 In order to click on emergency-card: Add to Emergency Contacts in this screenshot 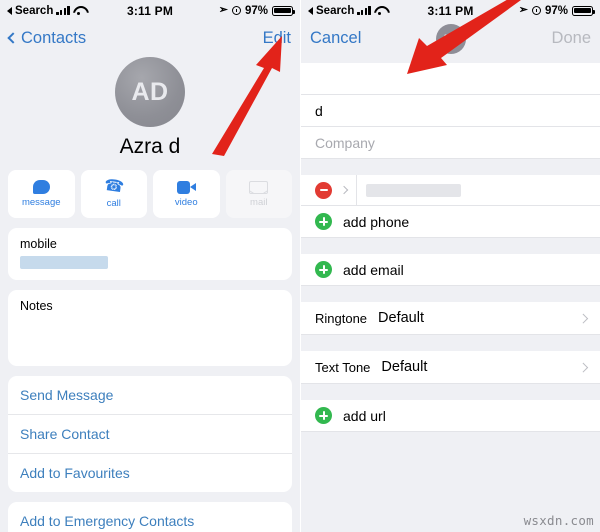, I will do `click(150, 517)`.